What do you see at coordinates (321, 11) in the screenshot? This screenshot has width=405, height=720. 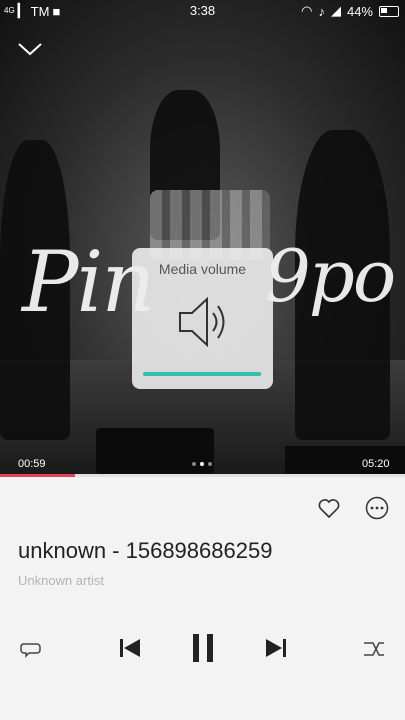 I see `mute-icon: ♪` at bounding box center [321, 11].